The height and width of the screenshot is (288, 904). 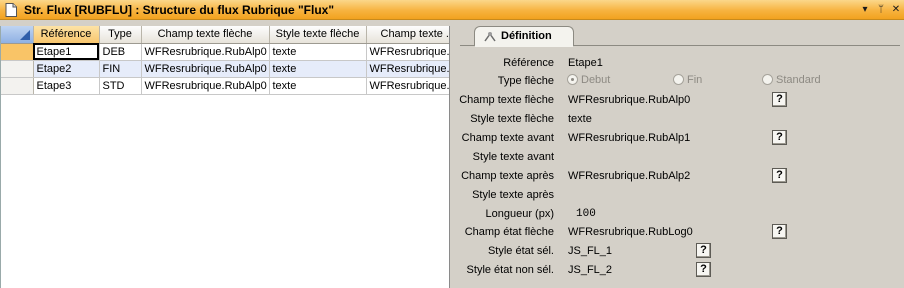 I want to click on champ-texte-fleche-value: WFResrubrique.RubAlp0, so click(x=629, y=100).